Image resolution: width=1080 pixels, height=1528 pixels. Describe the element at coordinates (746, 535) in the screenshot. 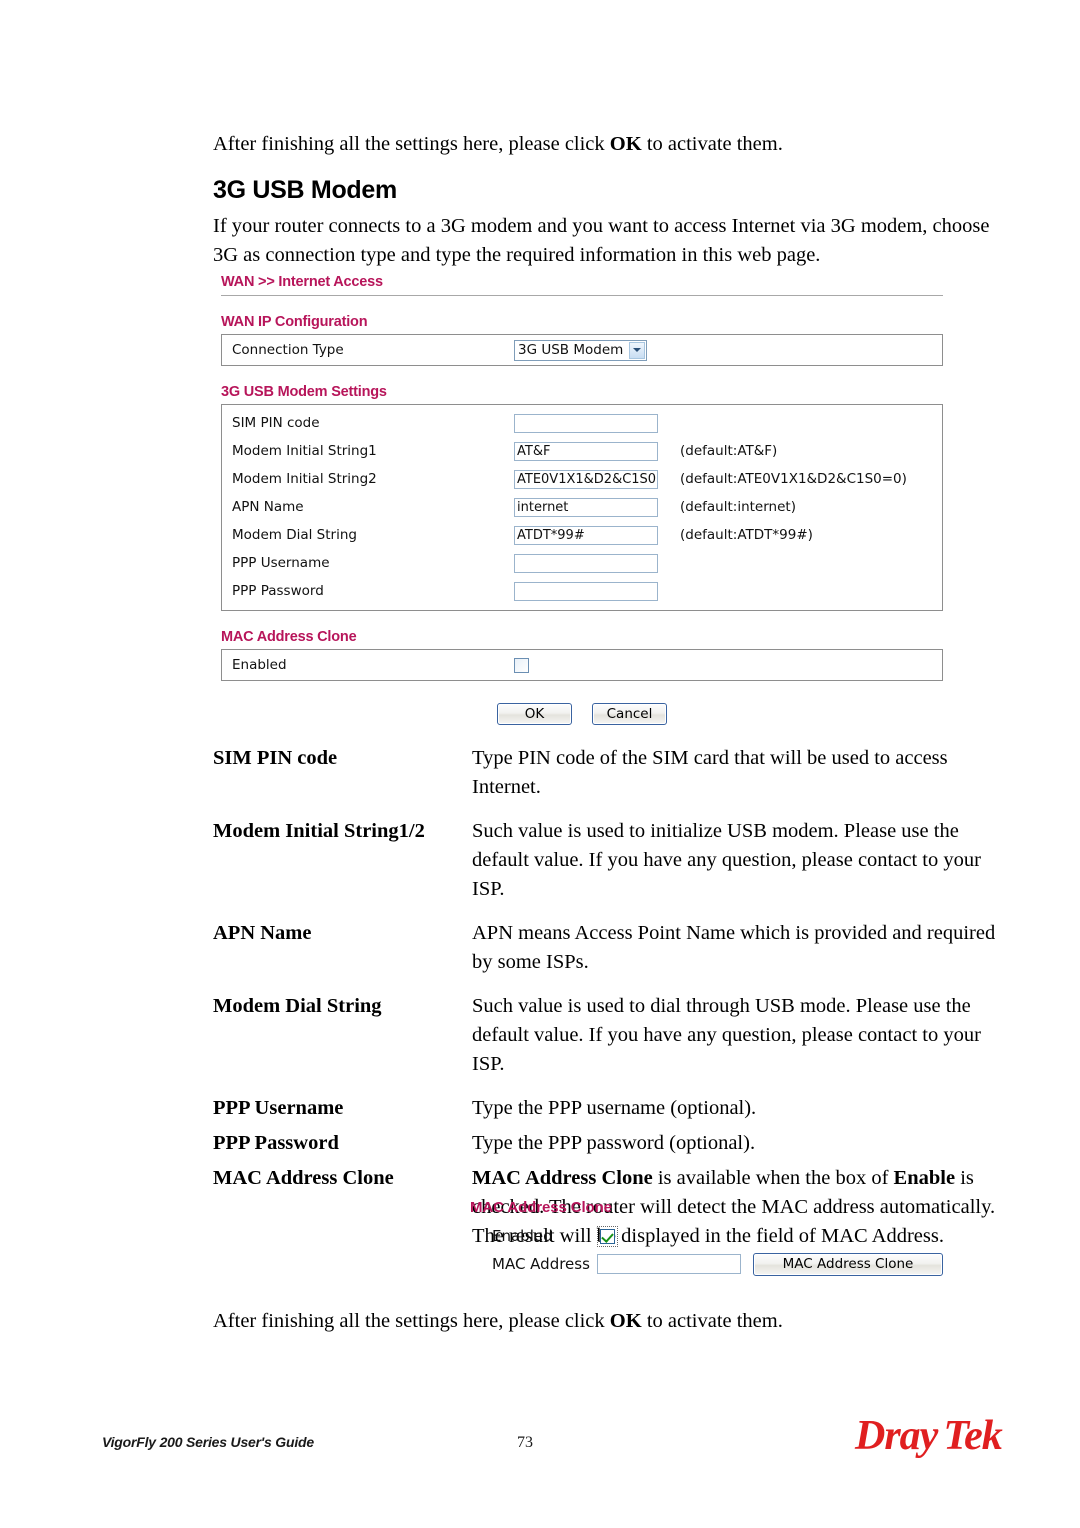

I see `modem-dial-string-hint: (default:ATDT*99#)` at that location.